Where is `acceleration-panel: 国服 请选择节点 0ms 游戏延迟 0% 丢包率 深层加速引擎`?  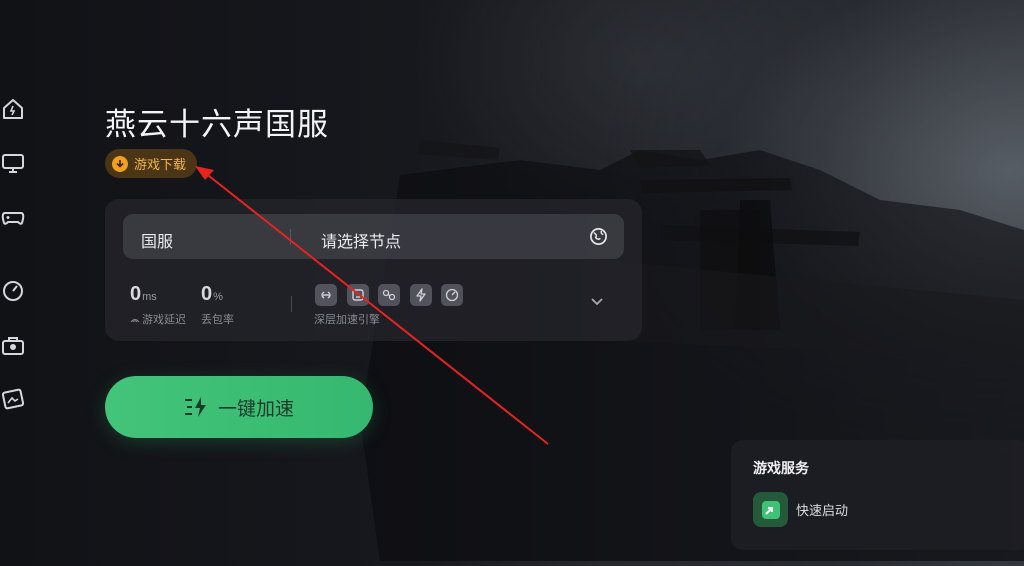 acceleration-panel: 国服 请选择节点 0ms 游戏延迟 0% 丢包率 深层加速引擎 is located at coordinates (373, 270).